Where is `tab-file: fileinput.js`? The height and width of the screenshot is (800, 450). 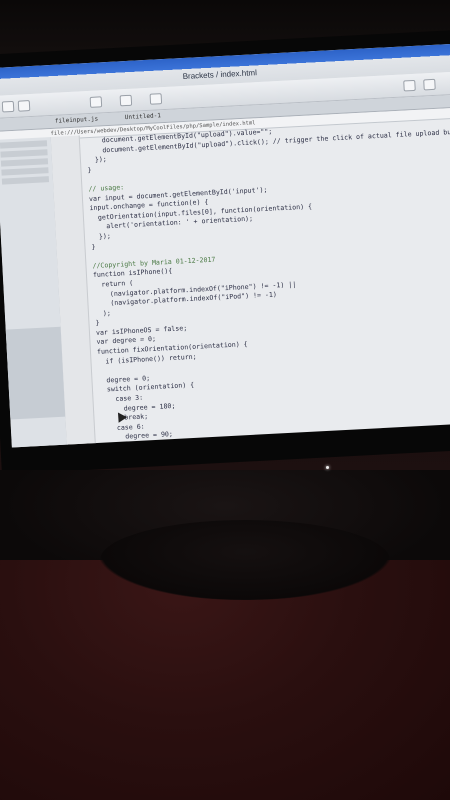
tab-file: fileinput.js is located at coordinates (77, 120).